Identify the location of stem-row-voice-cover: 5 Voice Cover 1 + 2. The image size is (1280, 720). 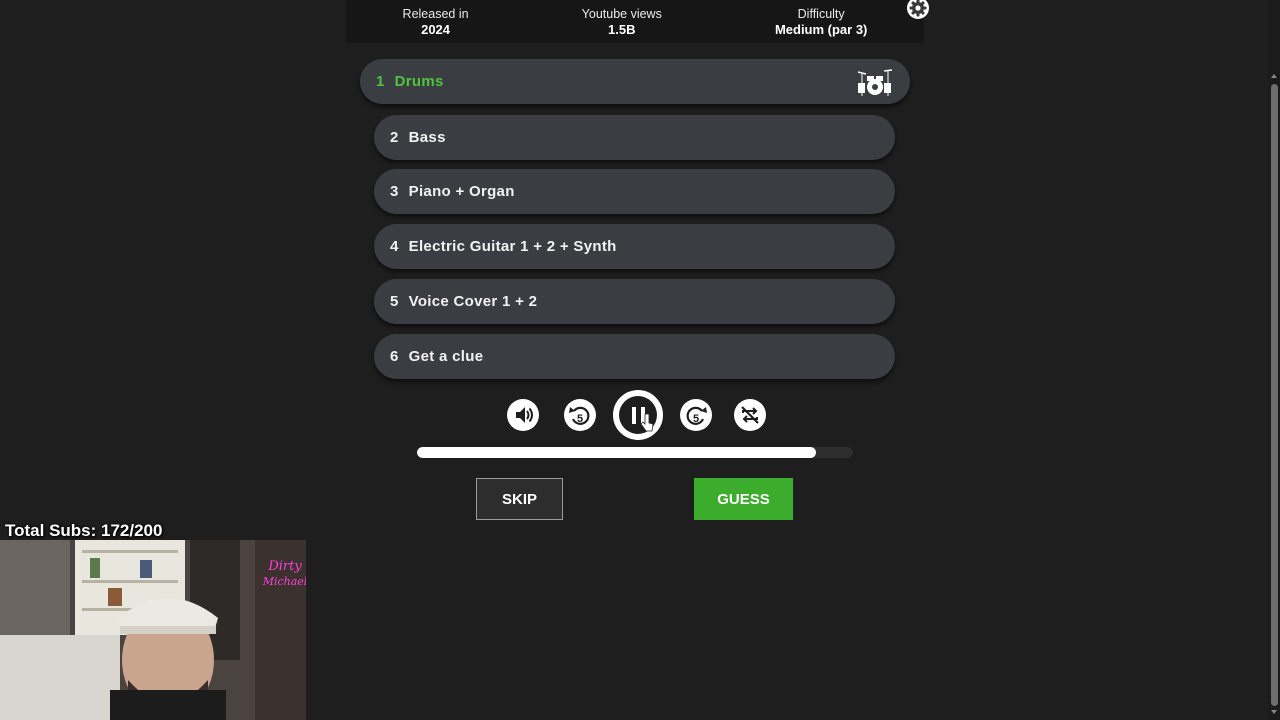
(634, 301).